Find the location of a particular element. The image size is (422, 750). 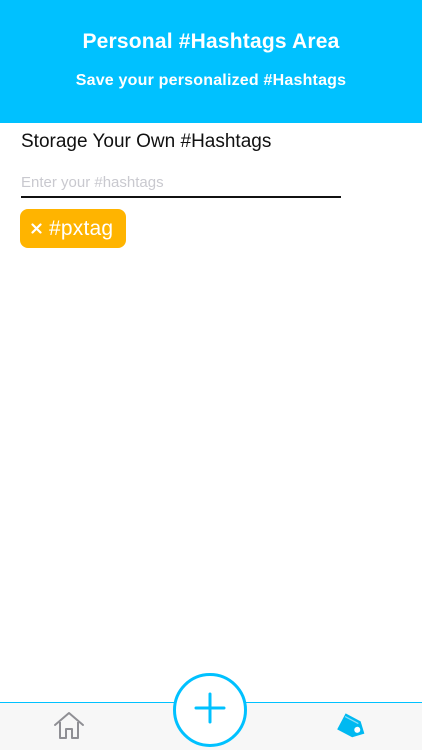

tag-icon is located at coordinates (352, 729).